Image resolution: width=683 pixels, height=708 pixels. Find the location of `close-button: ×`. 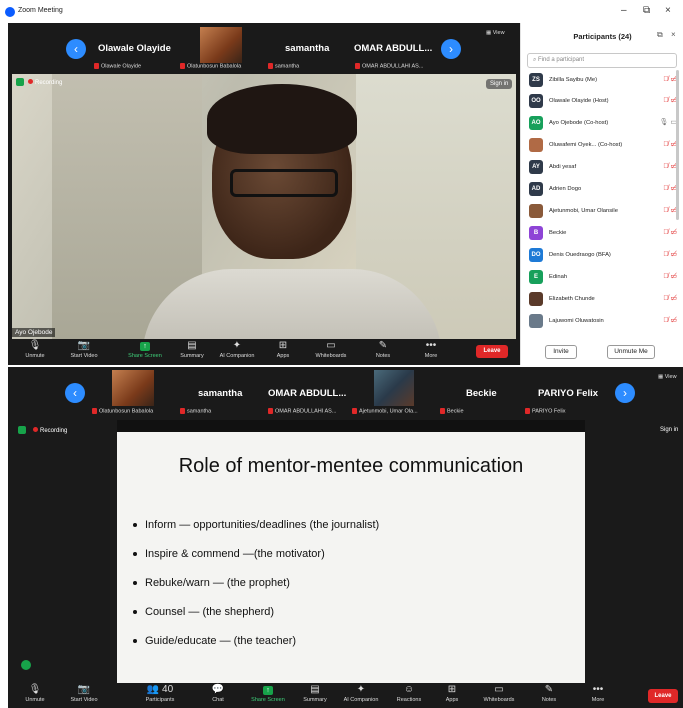

close-button: × is located at coordinates (668, 10).